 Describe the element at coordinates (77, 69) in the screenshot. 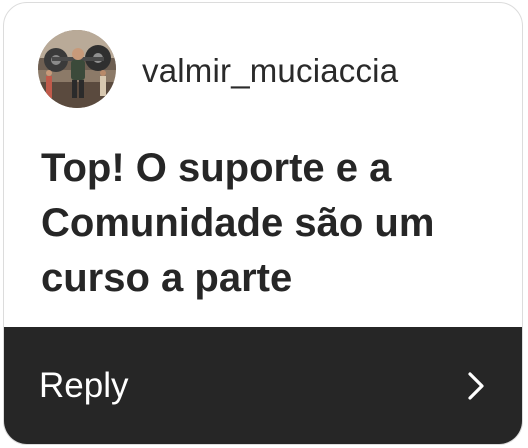

I see `avatar` at that location.